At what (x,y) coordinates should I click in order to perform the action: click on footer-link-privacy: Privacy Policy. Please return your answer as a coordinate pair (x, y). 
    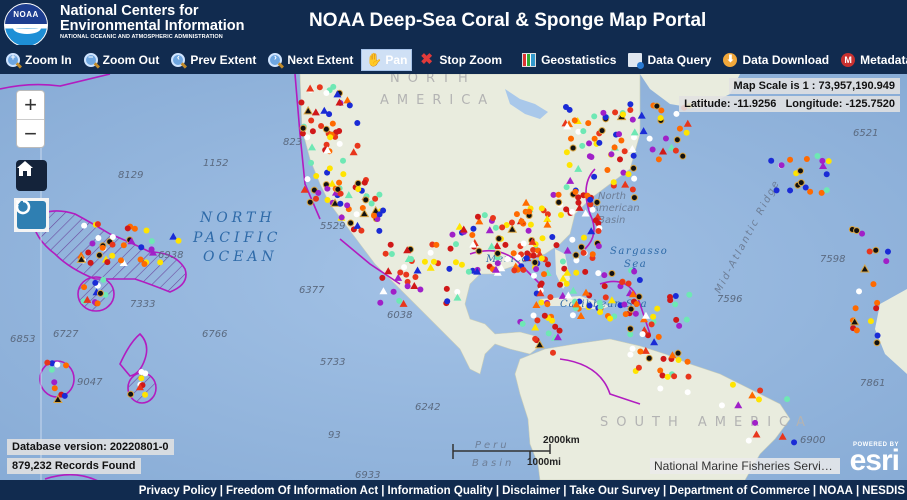
    Looking at the image, I should click on (178, 491).